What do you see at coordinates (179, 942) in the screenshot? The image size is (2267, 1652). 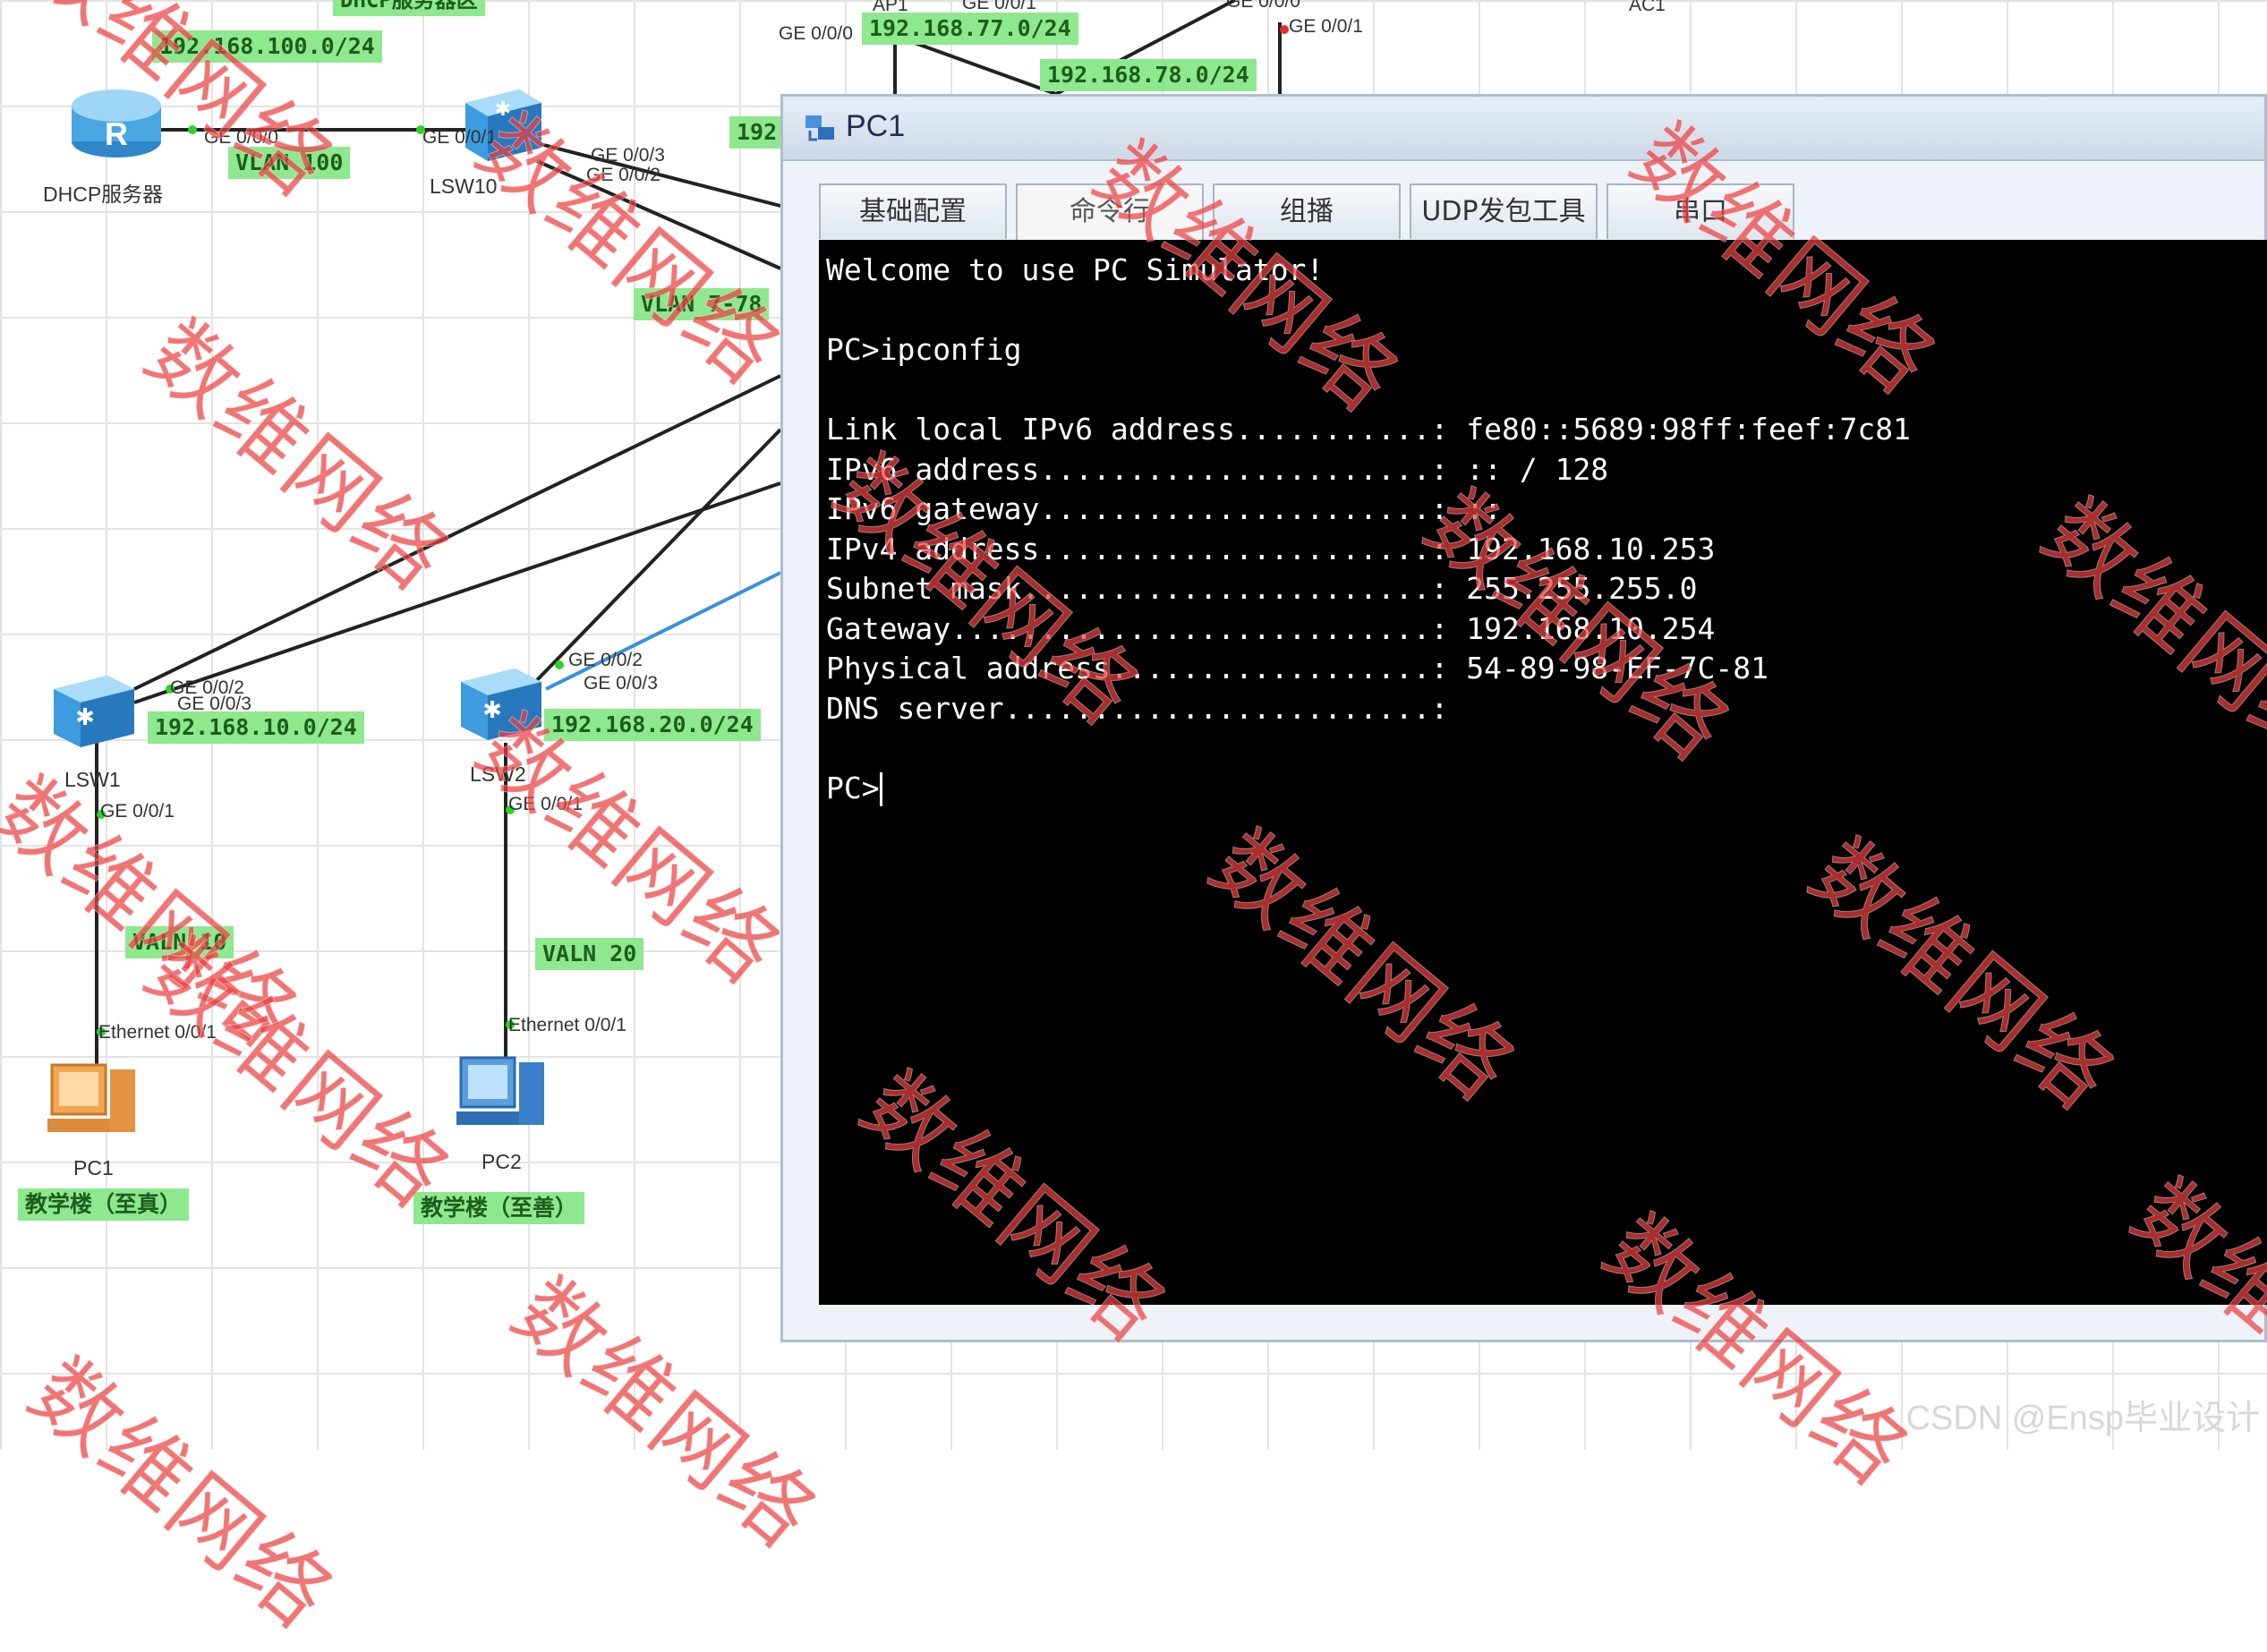 I see `network-label: VALN 10` at bounding box center [179, 942].